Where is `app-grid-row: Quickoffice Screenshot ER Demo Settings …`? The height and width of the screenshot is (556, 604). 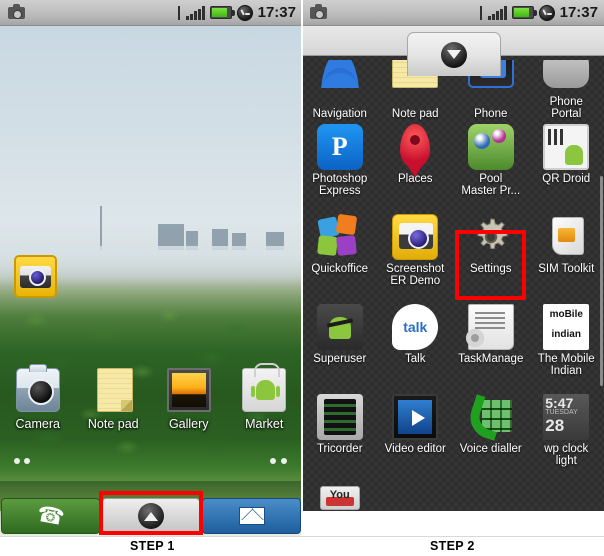
app-grid-row: Quickoffice Screenshot ER Demo Settings … is located at coordinates (453, 255).